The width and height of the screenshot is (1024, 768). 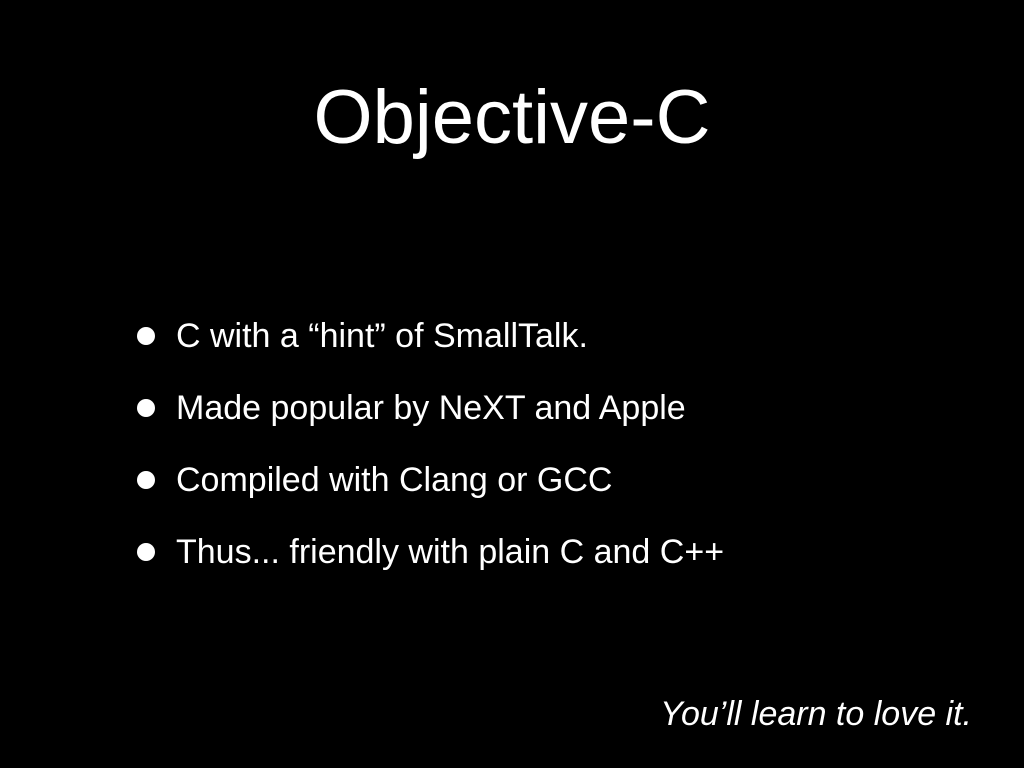 What do you see at coordinates (431, 408) in the screenshot?
I see `bullet-text: Made popular by NeXT and Apple` at bounding box center [431, 408].